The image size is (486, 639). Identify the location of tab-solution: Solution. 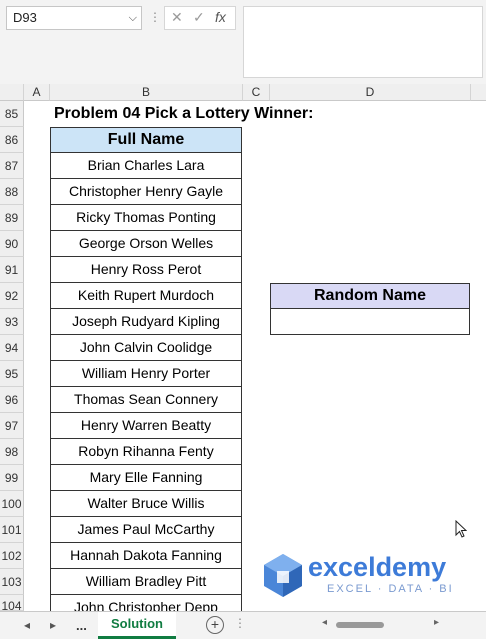
(137, 625).